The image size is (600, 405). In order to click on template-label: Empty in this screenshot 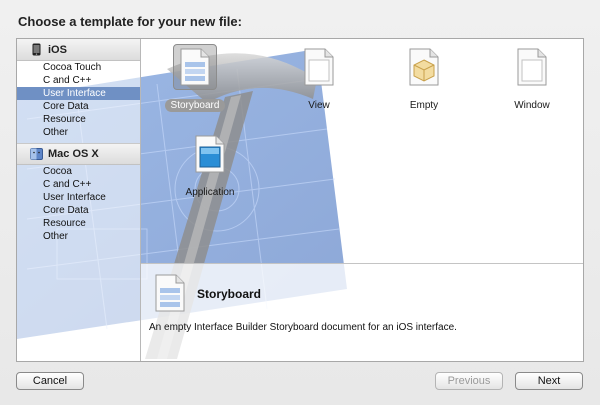, I will do `click(424, 105)`.